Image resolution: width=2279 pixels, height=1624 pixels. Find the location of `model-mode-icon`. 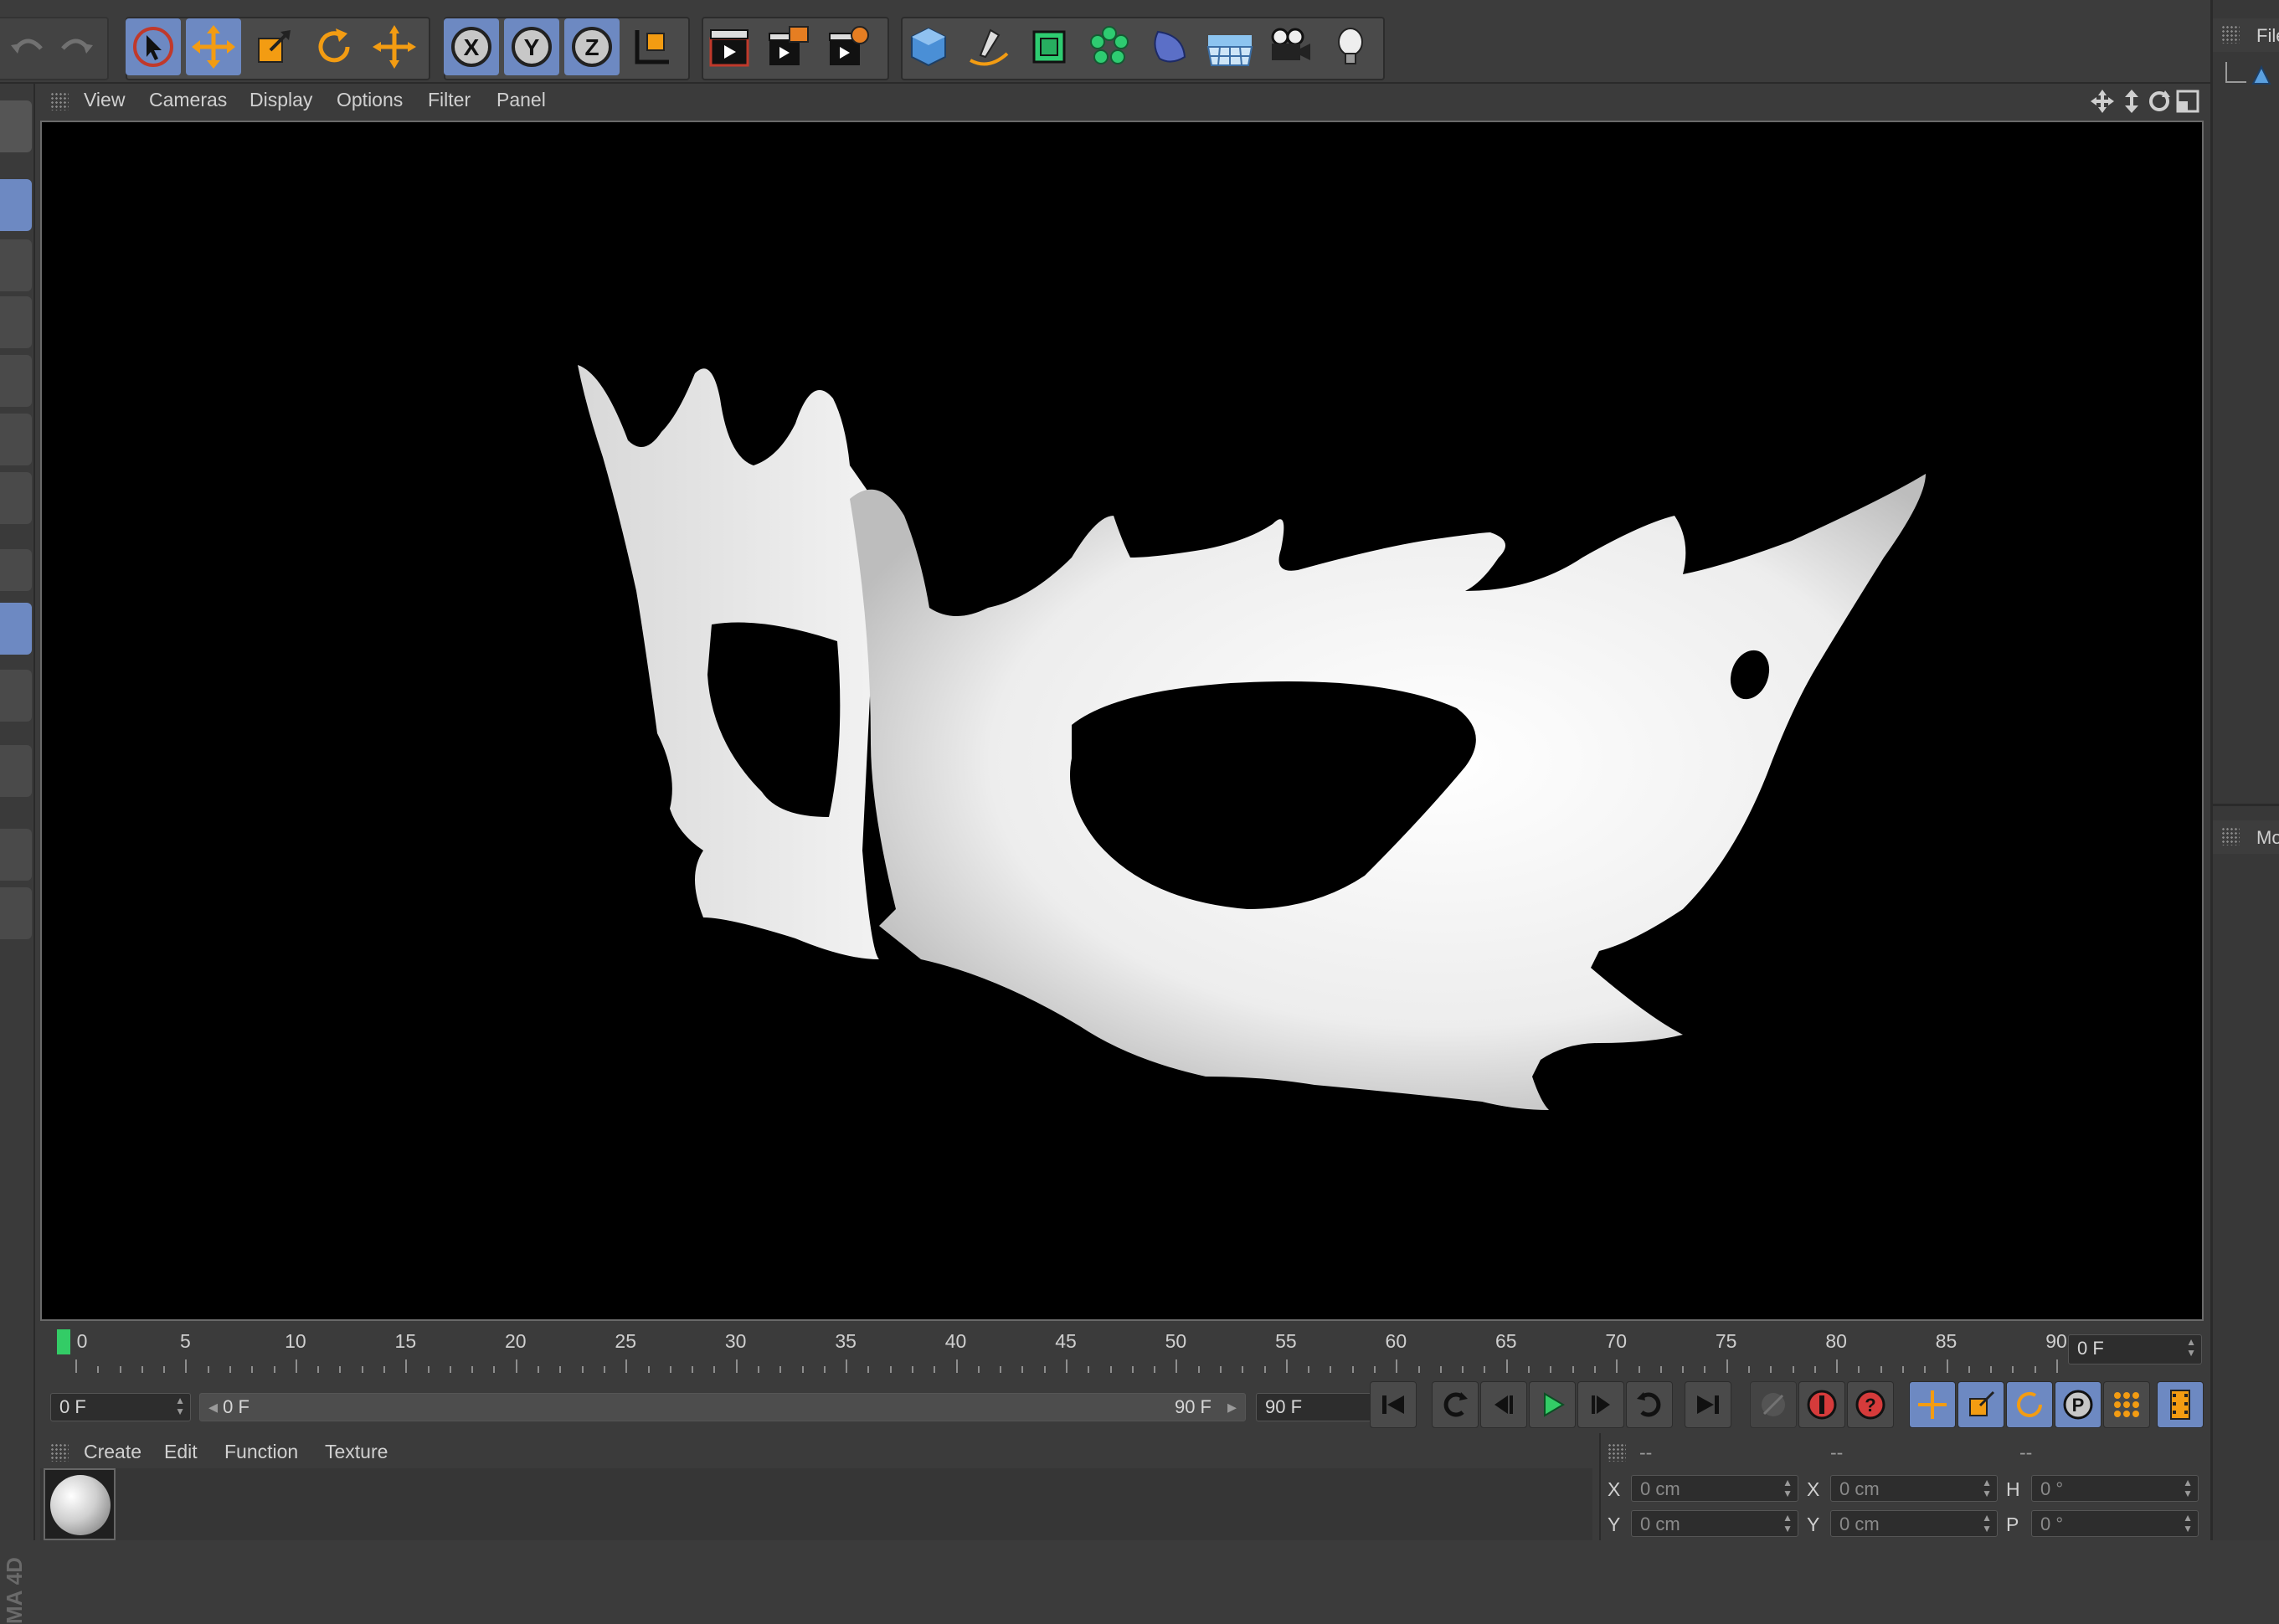

model-mode-icon is located at coordinates (16, 126).